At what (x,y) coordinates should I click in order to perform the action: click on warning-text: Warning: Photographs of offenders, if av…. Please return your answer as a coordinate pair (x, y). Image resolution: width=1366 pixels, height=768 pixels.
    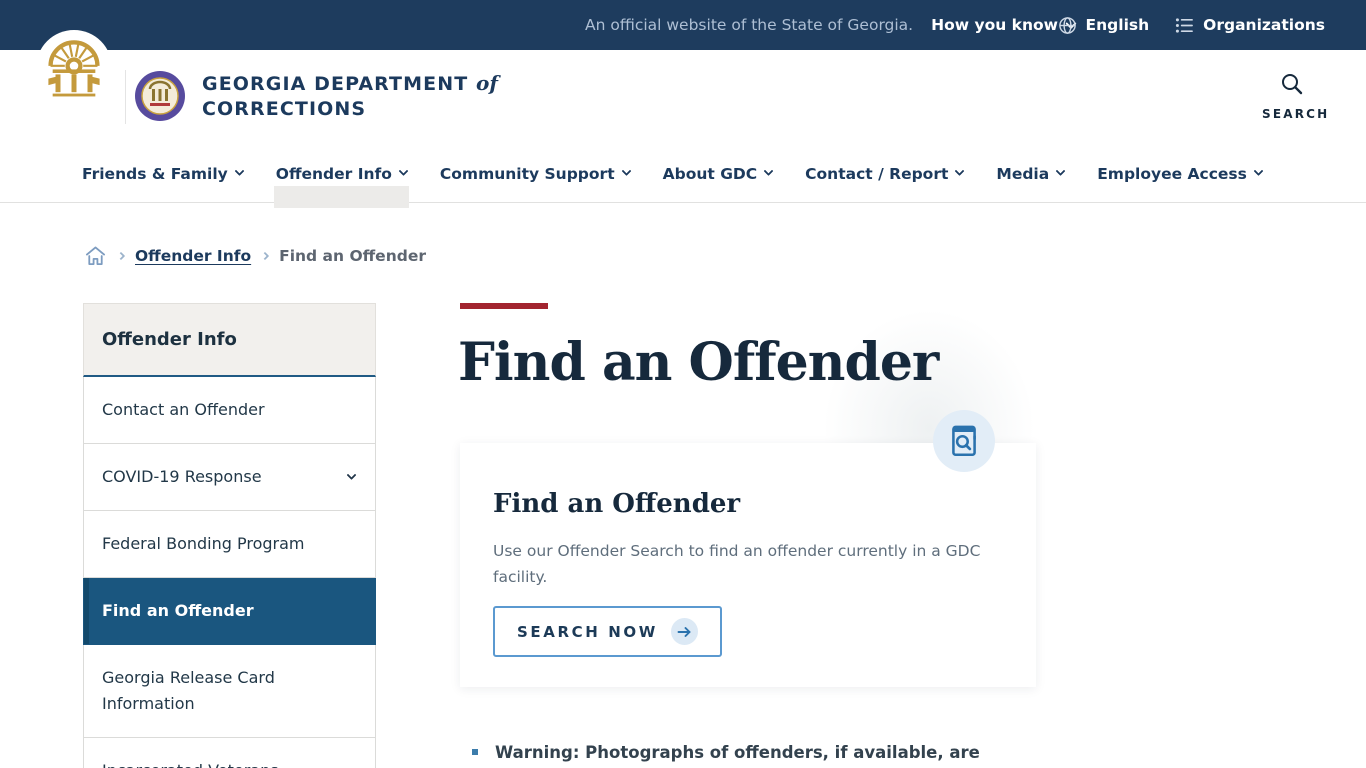
    Looking at the image, I should click on (737, 752).